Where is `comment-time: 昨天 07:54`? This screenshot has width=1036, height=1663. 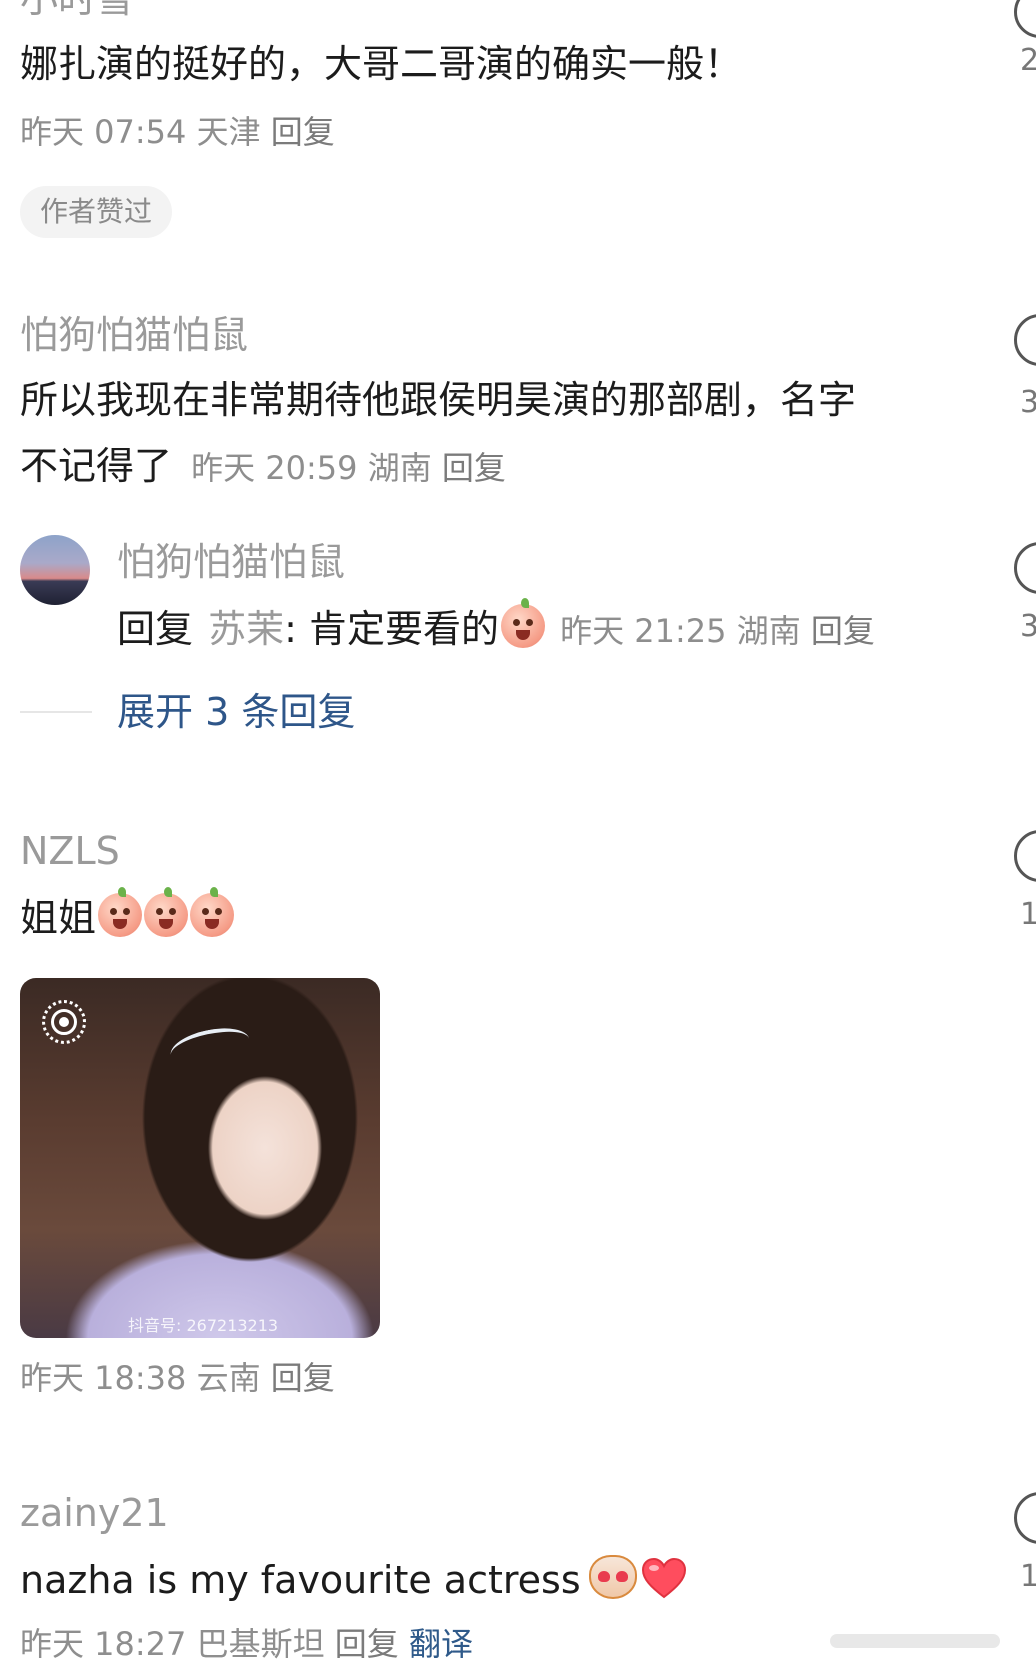 comment-time: 昨天 07:54 is located at coordinates (103, 132).